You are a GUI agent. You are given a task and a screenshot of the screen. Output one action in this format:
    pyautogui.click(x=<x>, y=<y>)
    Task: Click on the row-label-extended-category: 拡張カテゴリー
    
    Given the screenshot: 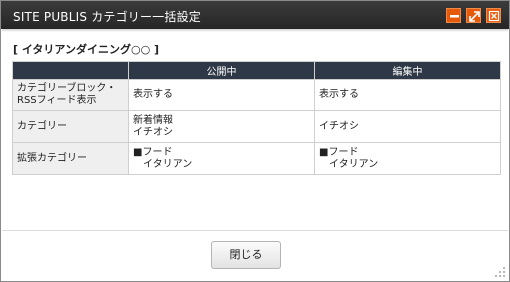 What is the action you would take?
    pyautogui.click(x=70, y=158)
    